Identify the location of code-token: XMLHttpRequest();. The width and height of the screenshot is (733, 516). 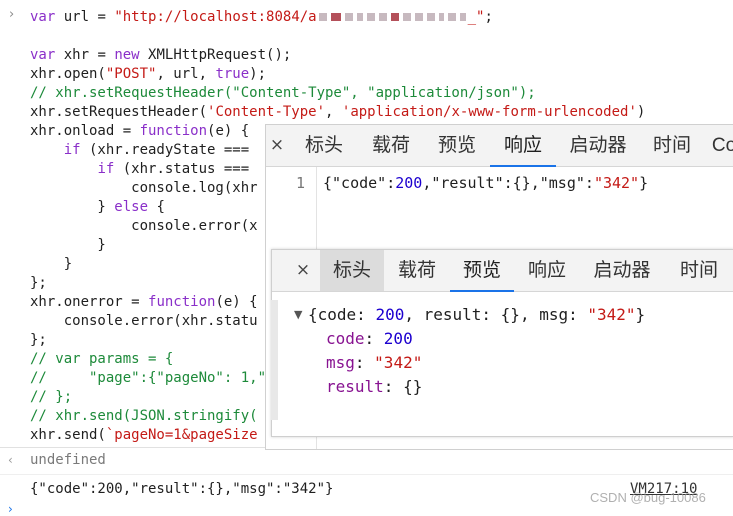
(215, 55).